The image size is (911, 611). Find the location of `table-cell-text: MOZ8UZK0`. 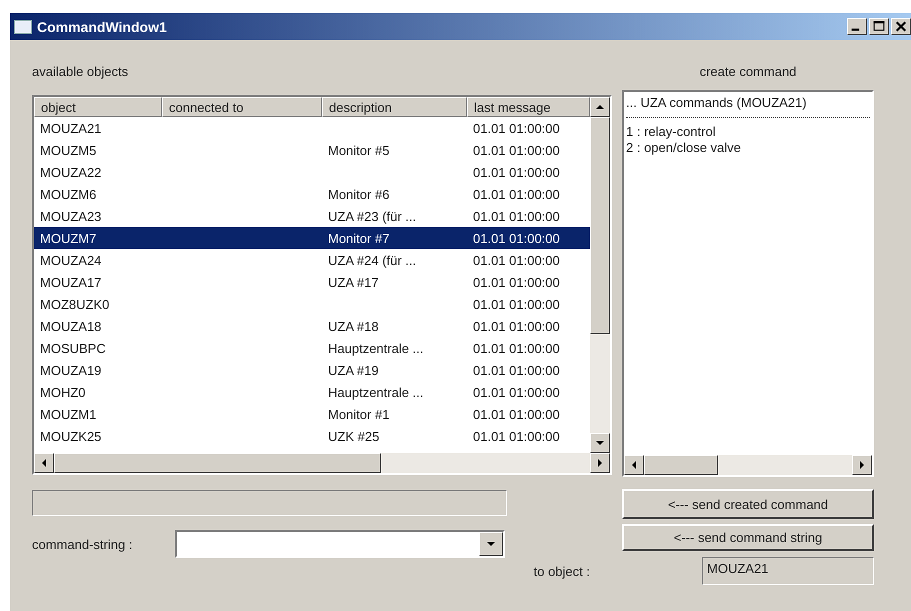

table-cell-text: MOZ8UZK0 is located at coordinates (74, 304).